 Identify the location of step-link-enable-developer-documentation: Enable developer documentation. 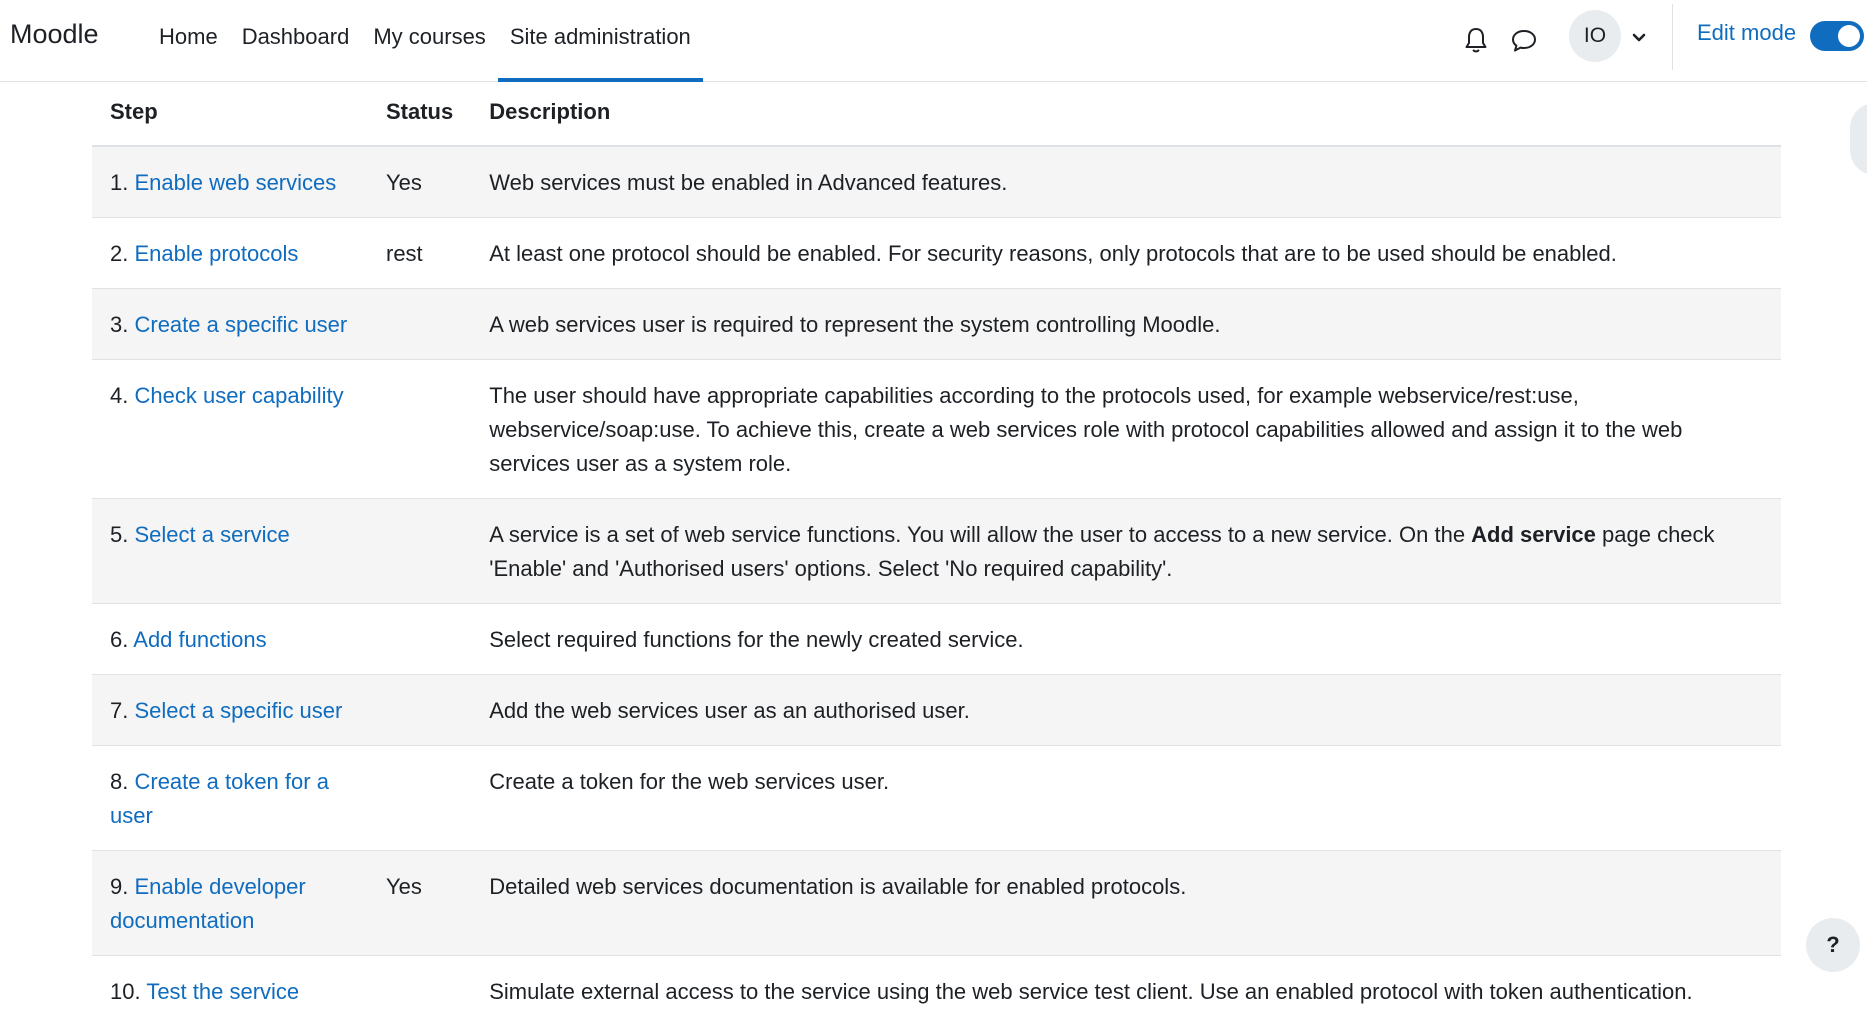
(208, 903).